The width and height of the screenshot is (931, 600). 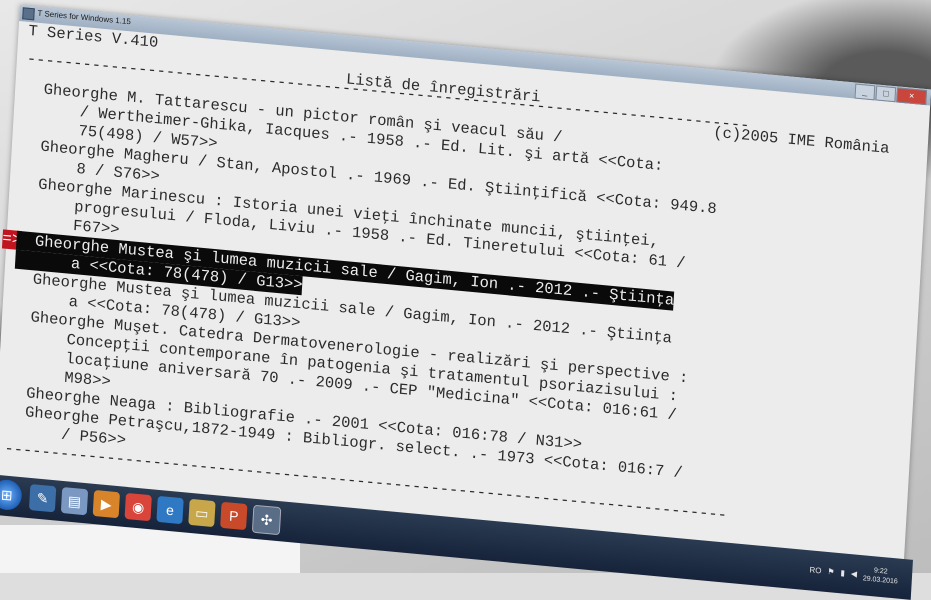 I want to click on taskbar-media-player: ▶, so click(x=106, y=504).